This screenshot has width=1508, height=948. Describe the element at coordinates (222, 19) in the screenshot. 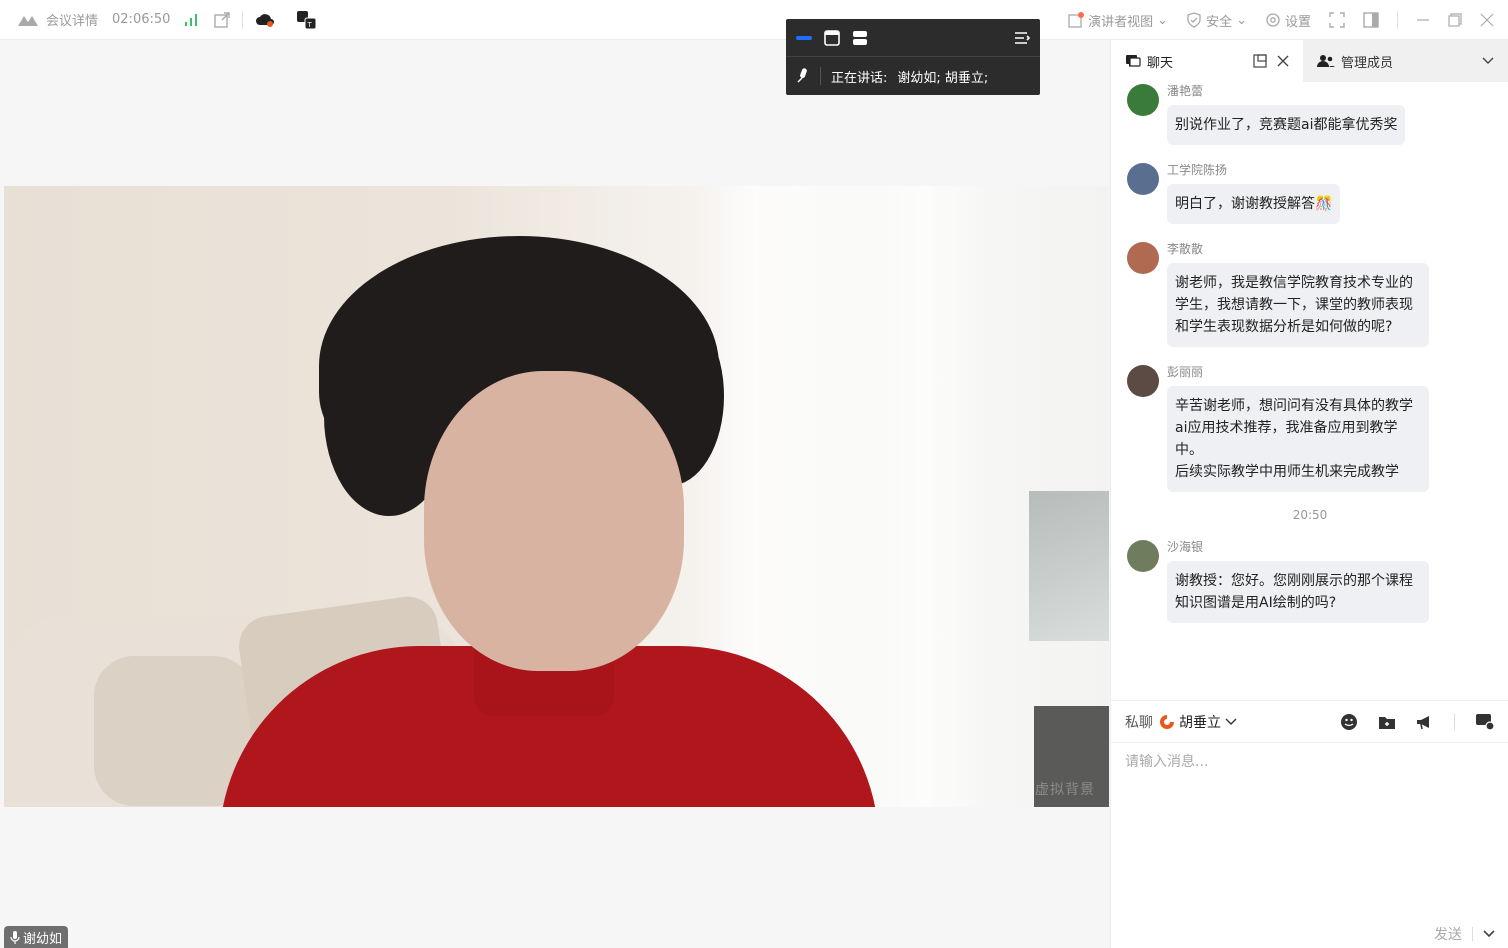

I see `share-out-icon` at that location.